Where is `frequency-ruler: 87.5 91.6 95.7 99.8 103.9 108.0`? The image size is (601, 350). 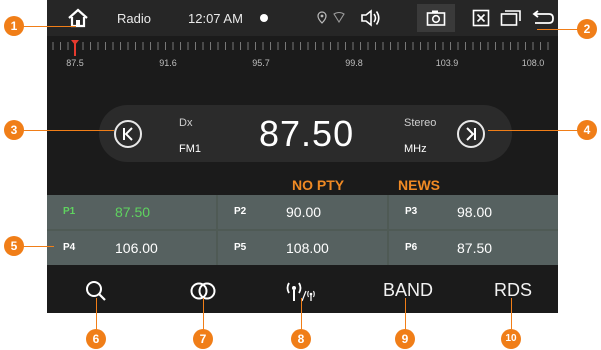
frequency-ruler: 87.5 91.6 95.7 99.8 103.9 108.0 is located at coordinates (302, 55).